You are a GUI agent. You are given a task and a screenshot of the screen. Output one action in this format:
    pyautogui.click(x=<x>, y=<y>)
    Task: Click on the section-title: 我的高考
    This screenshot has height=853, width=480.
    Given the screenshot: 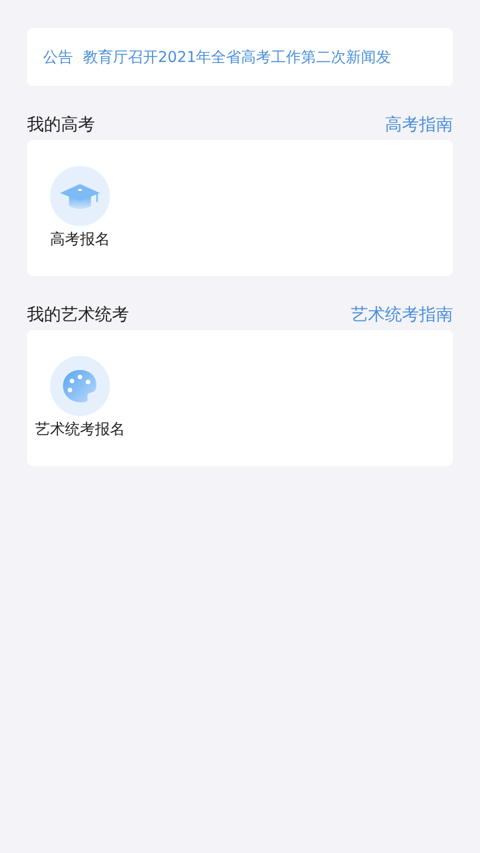 What is the action you would take?
    pyautogui.click(x=61, y=125)
    